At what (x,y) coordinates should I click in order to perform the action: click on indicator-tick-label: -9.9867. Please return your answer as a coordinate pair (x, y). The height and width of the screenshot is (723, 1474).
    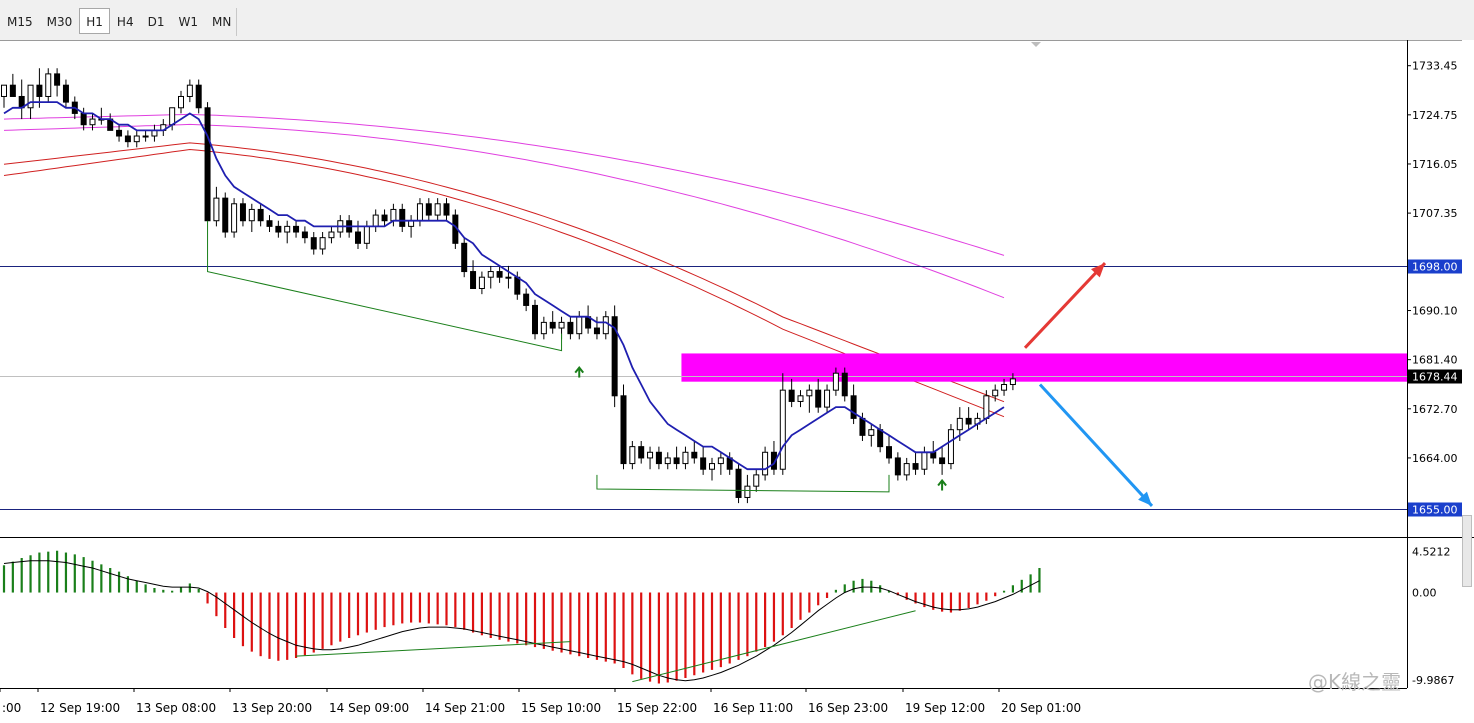
    Looking at the image, I should click on (1433, 680).